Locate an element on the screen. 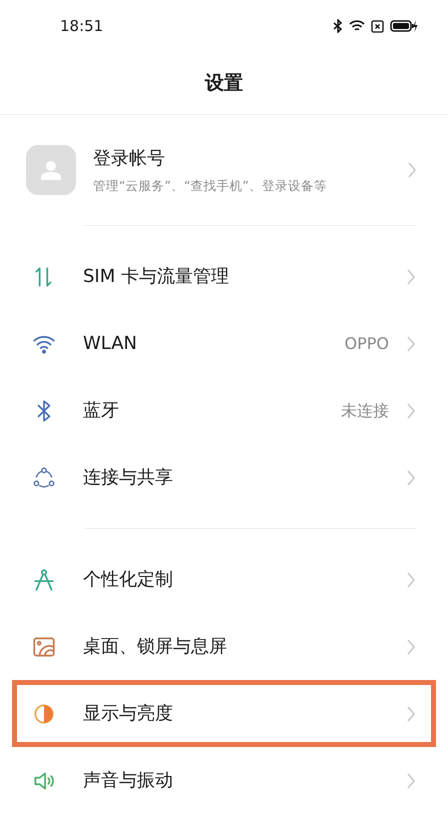  row-value: OPPO is located at coordinates (366, 343).